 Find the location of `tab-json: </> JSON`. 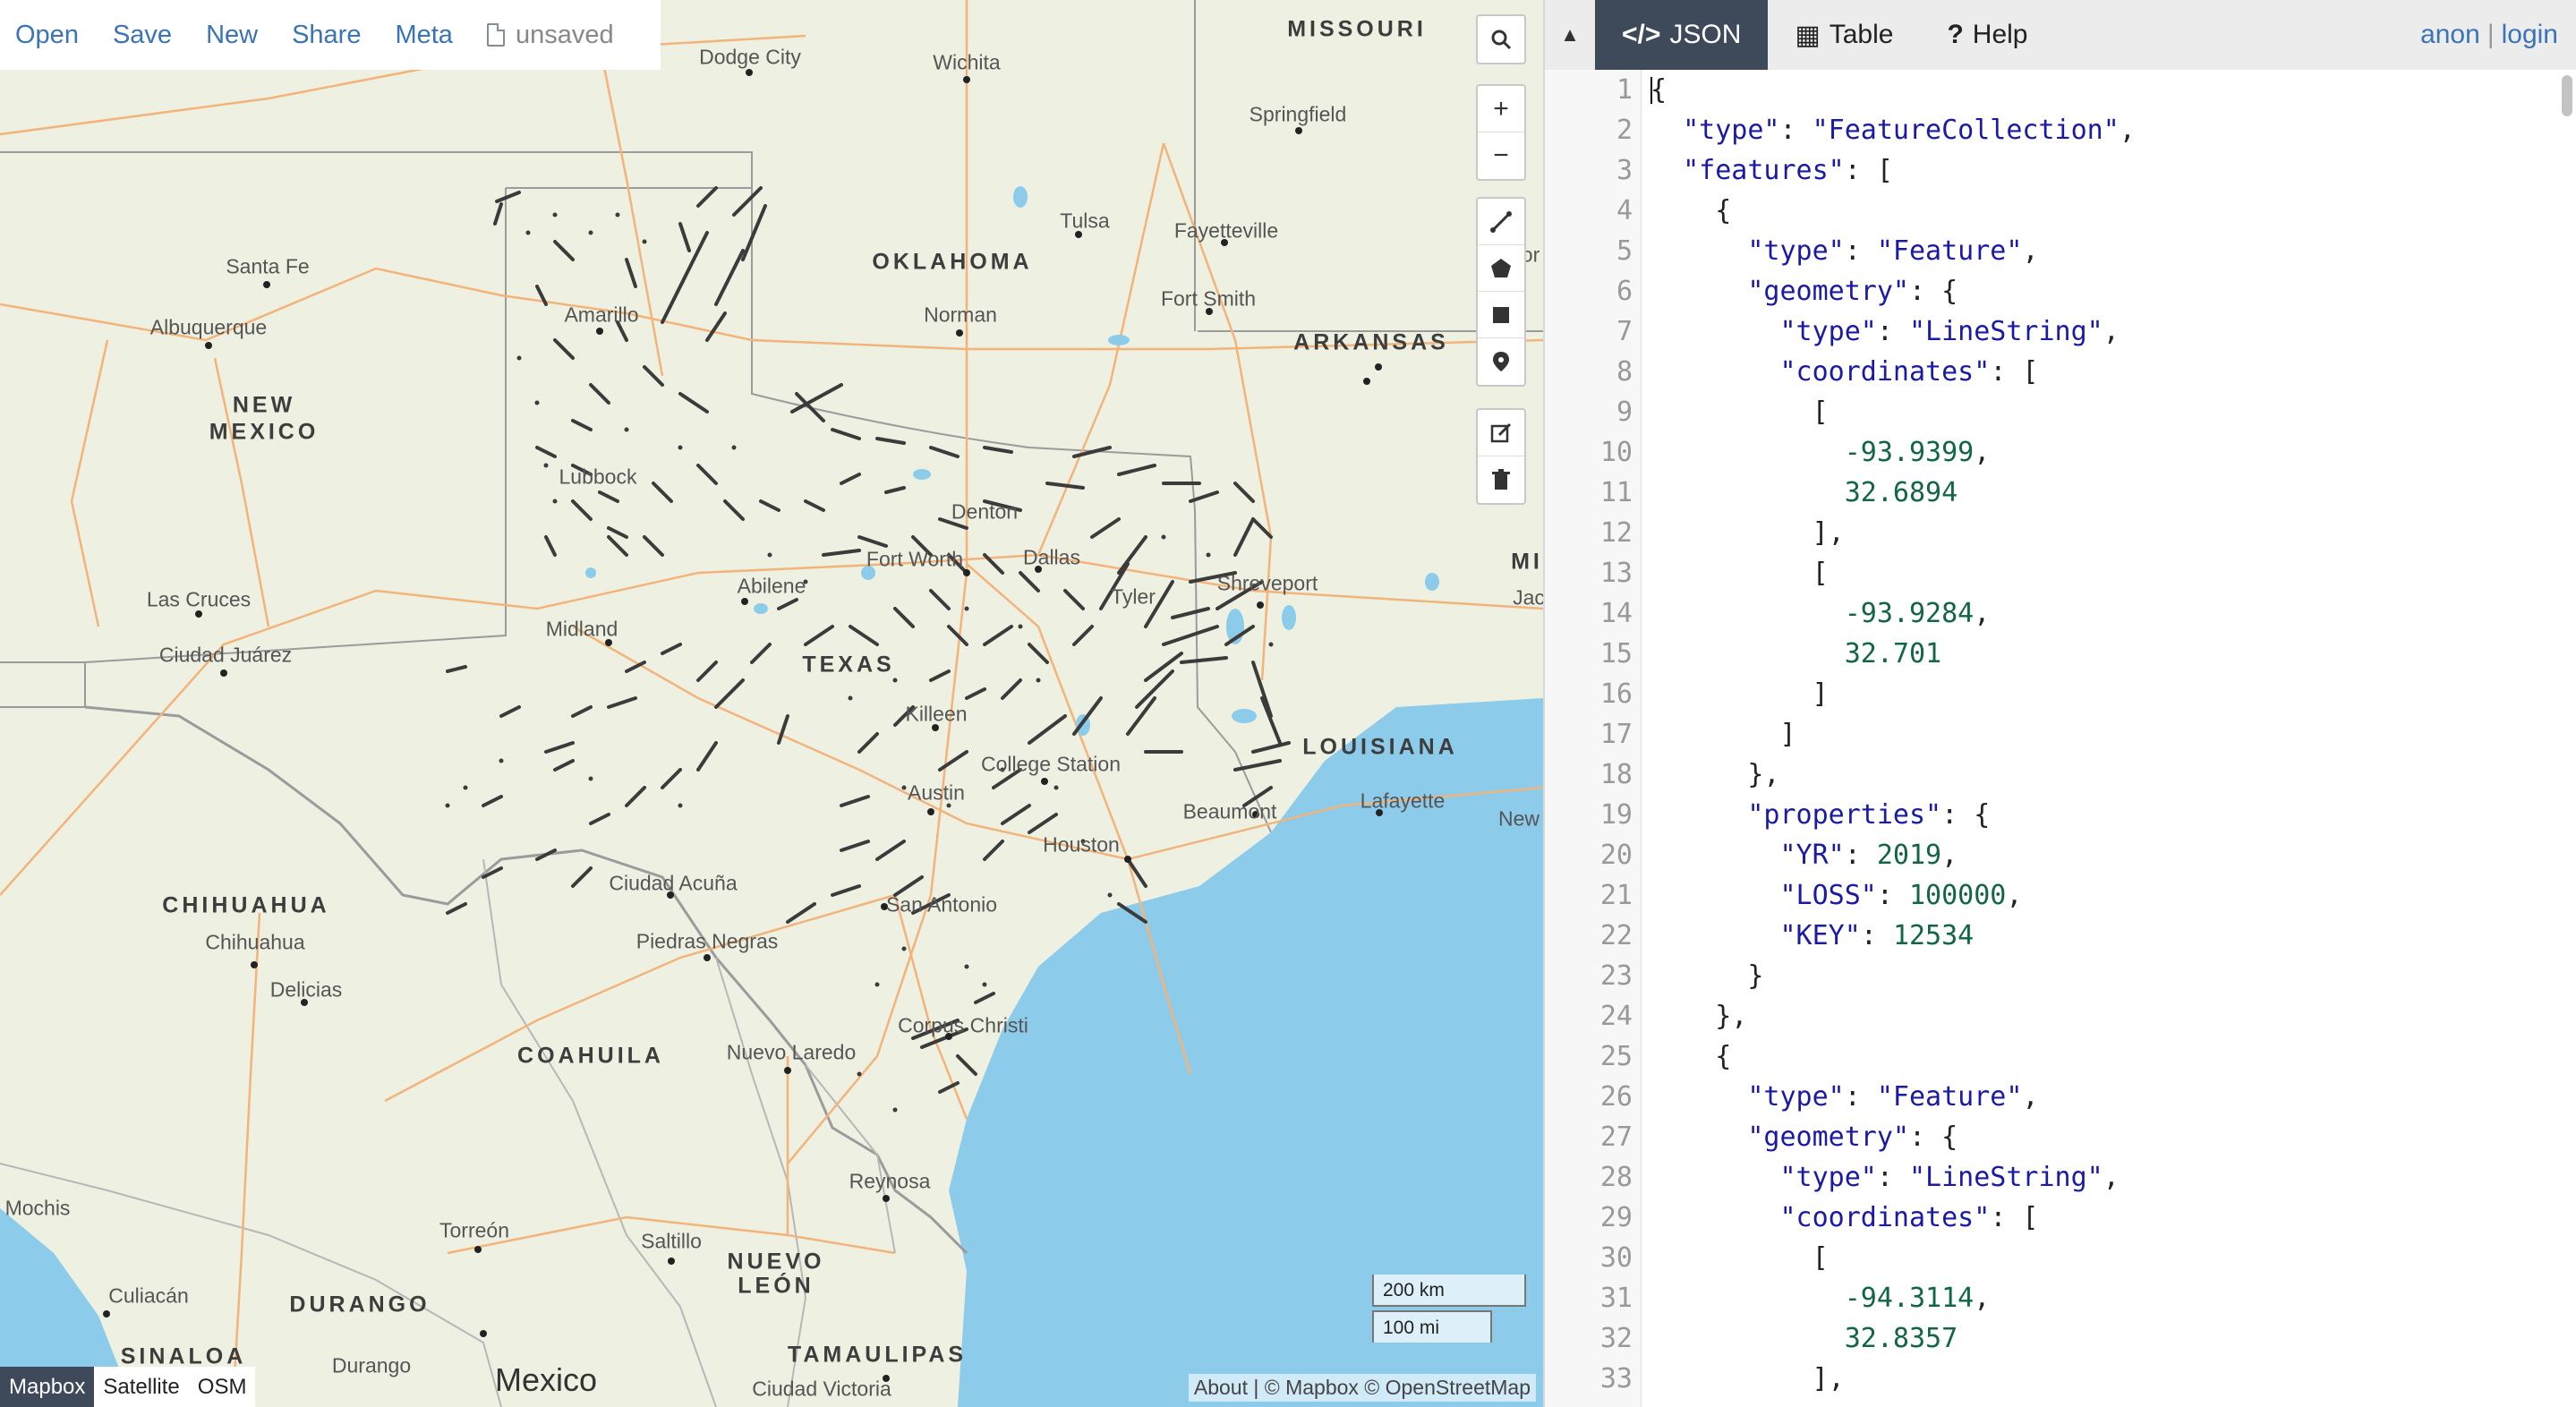

tab-json: </> JSON is located at coordinates (1682, 35).